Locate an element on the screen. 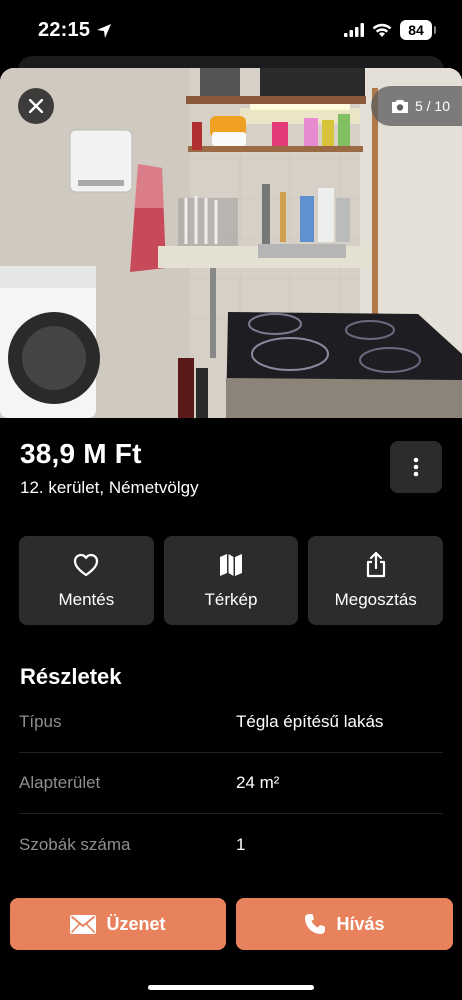  call-button-label: Hívás is located at coordinates (360, 923).